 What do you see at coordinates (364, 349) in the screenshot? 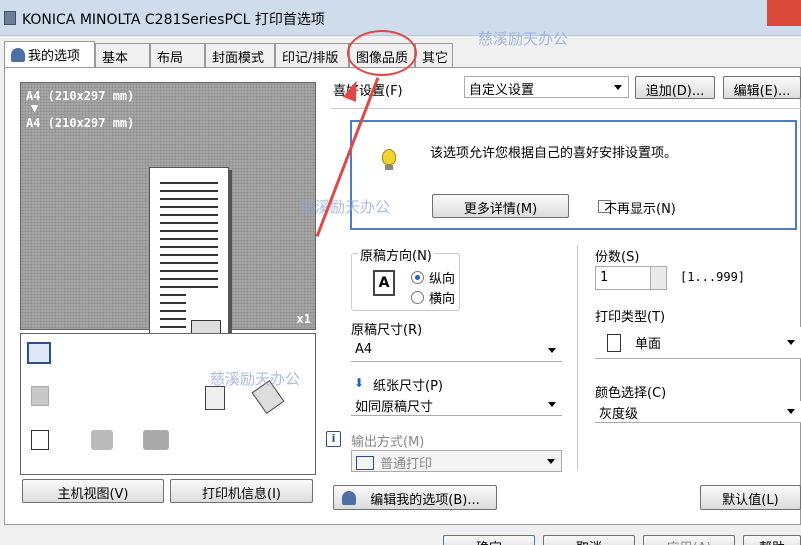
I see `original-size-value: A4` at bounding box center [364, 349].